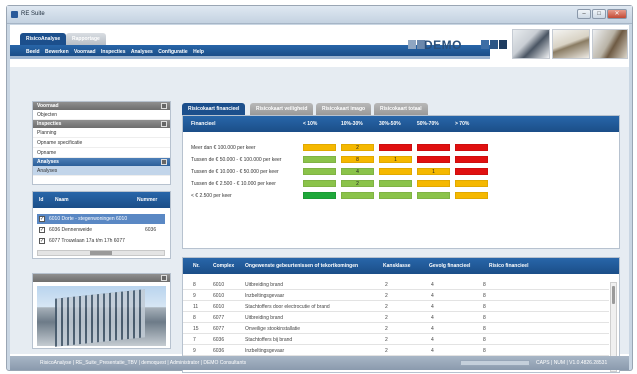 The height and width of the screenshot is (374, 637). I want to click on nav-item-opname: Opname, so click(101, 153).